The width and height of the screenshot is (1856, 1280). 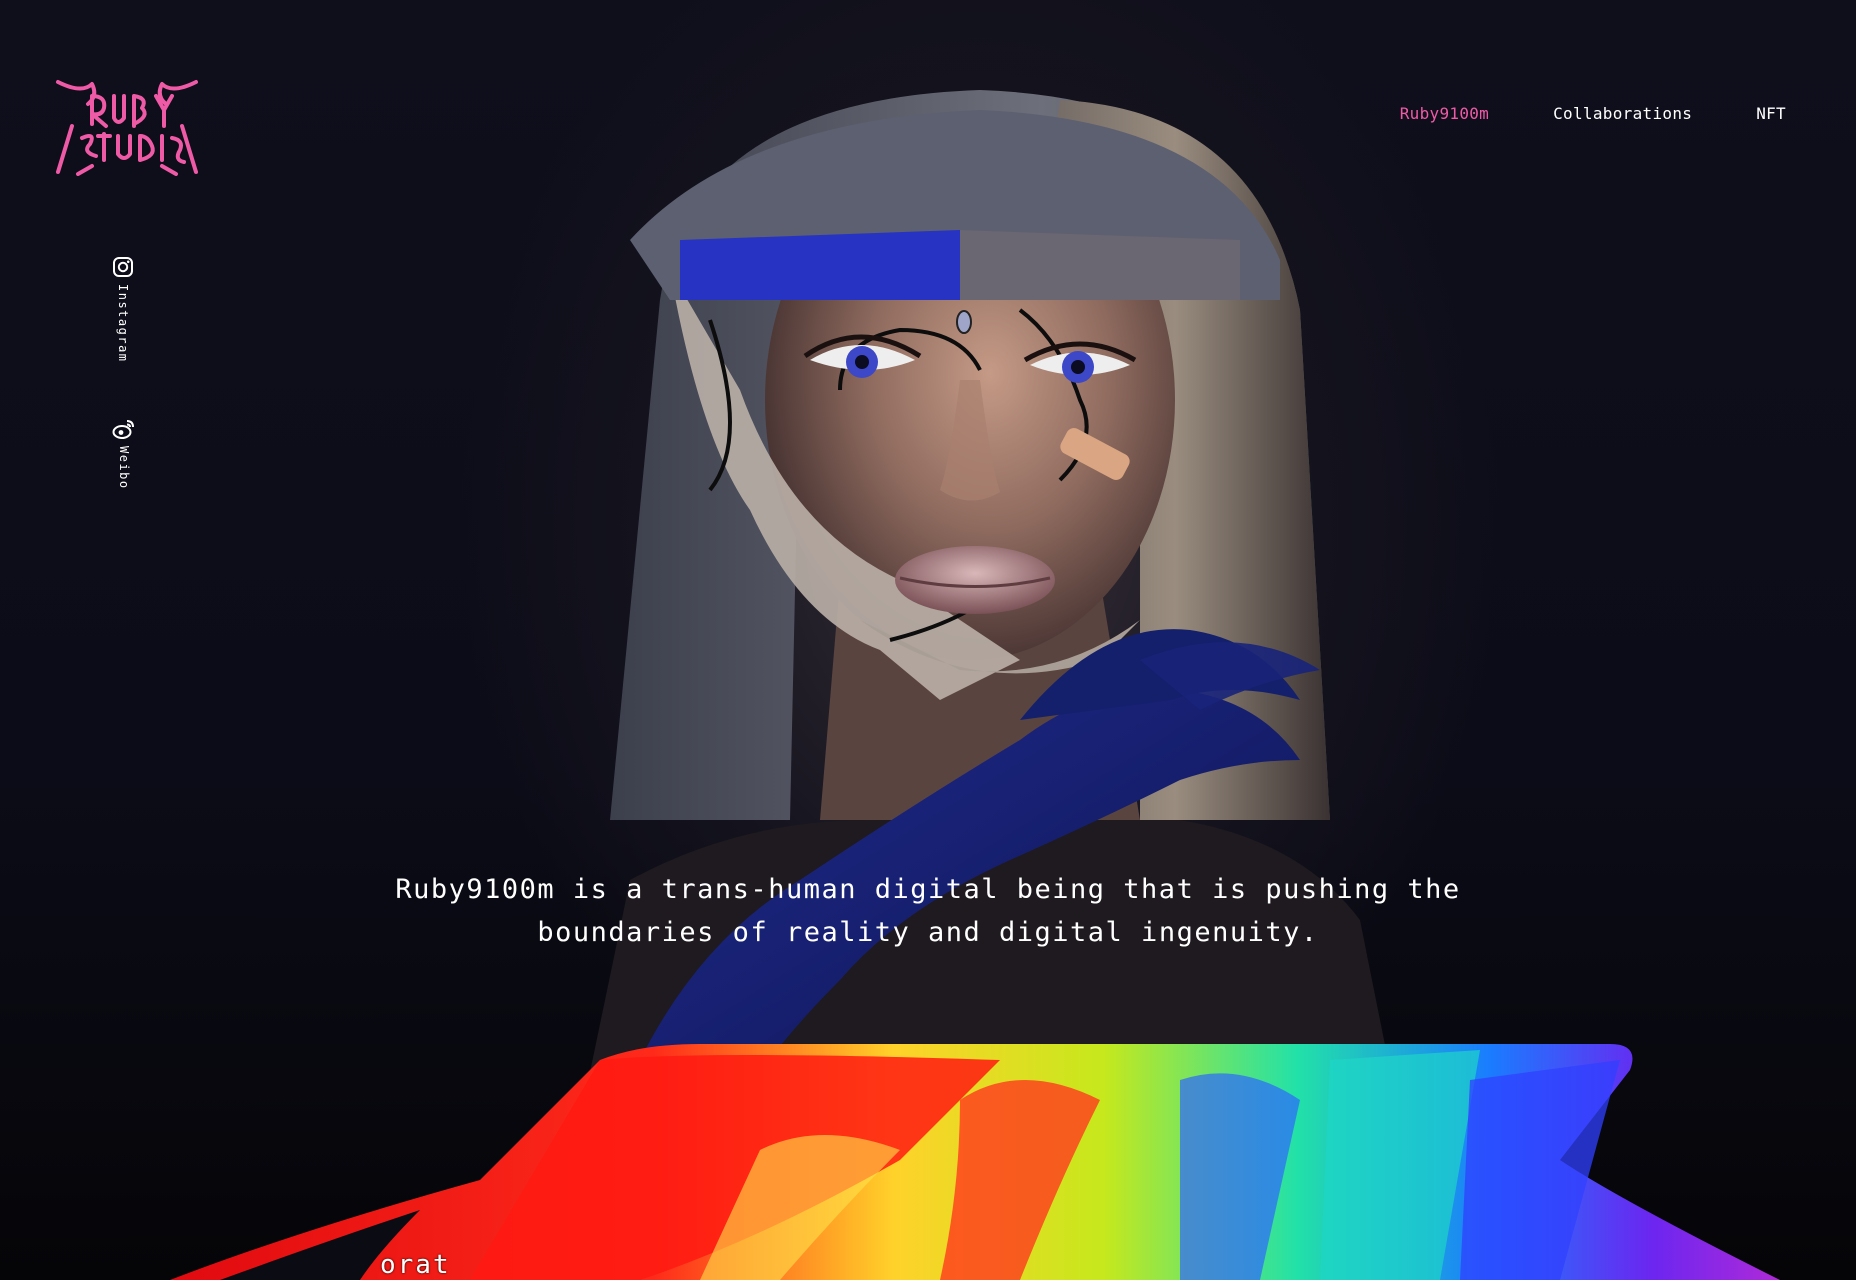 What do you see at coordinates (123, 429) in the screenshot?
I see `weibo-icon` at bounding box center [123, 429].